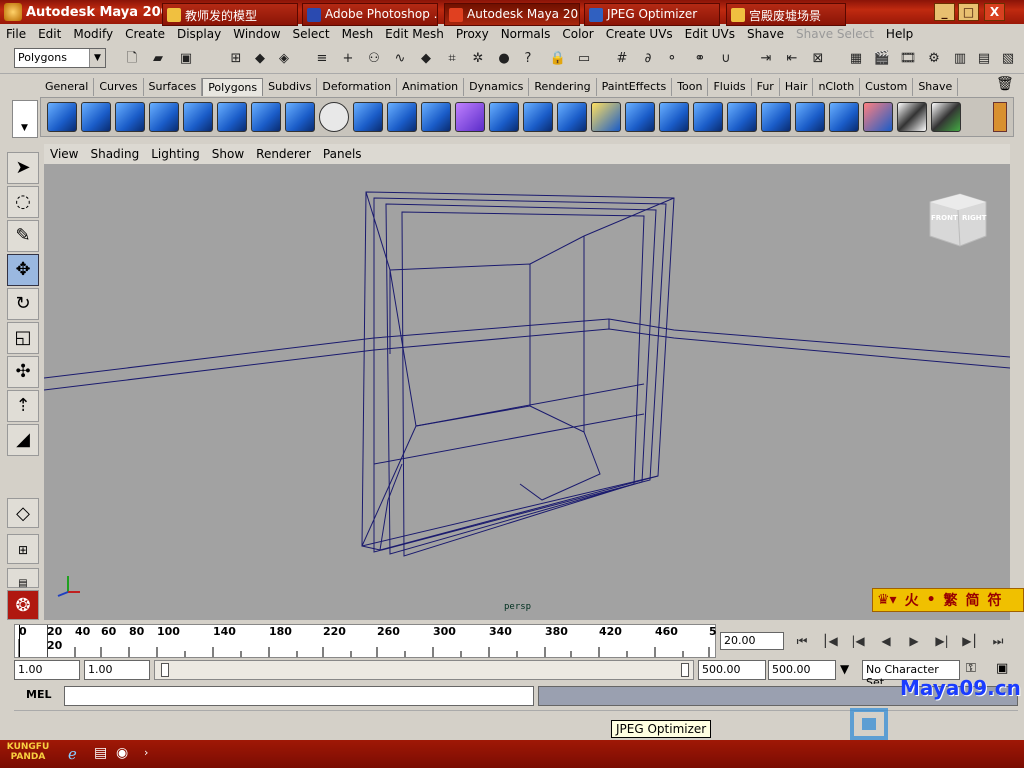  I want to click on menu-select: Select, so click(311, 34).